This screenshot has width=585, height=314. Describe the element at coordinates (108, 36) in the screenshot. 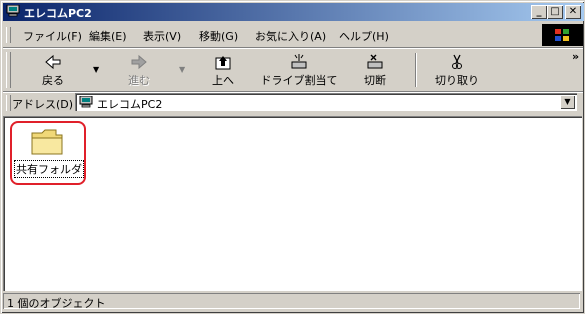

I see `menu-edit: 編集(E)` at that location.